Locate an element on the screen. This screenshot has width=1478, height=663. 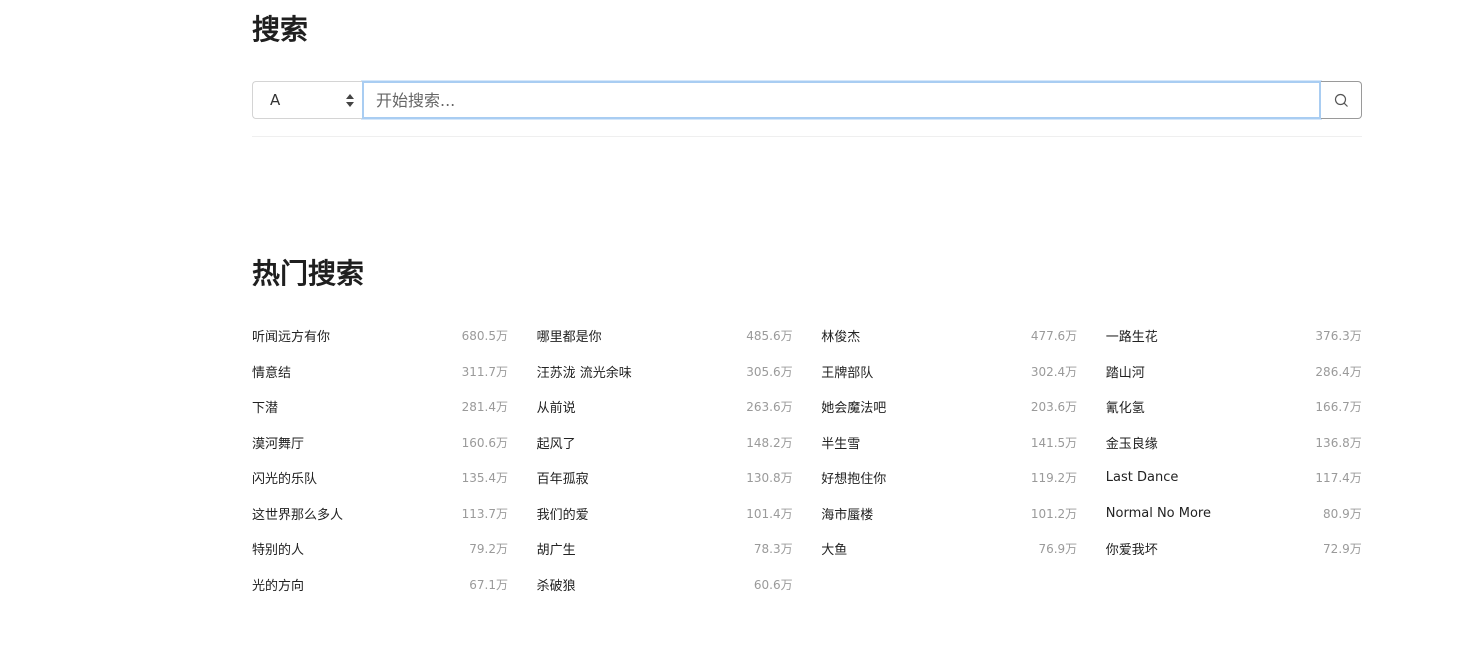
hot-search-term: 下潜 is located at coordinates (265, 409).